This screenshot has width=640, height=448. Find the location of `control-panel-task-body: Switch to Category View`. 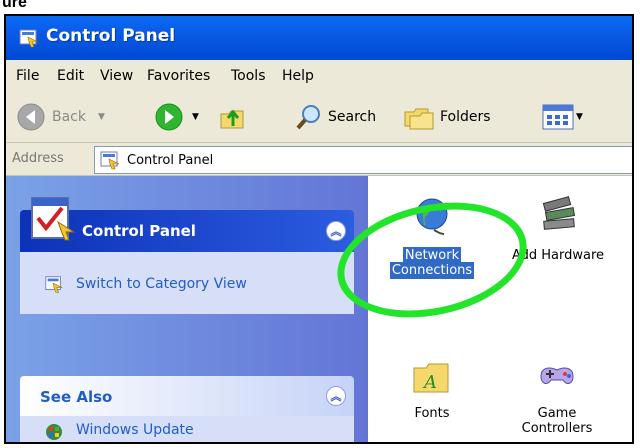

control-panel-task-body: Switch to Category View is located at coordinates (187, 283).